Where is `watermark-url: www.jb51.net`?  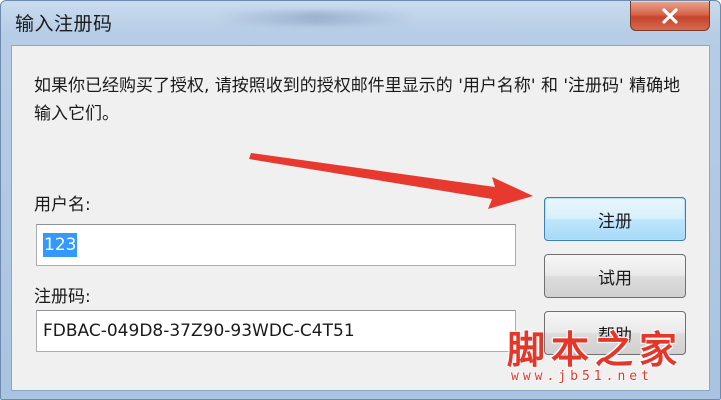 watermark-url: www.jb51.net is located at coordinates (582, 376).